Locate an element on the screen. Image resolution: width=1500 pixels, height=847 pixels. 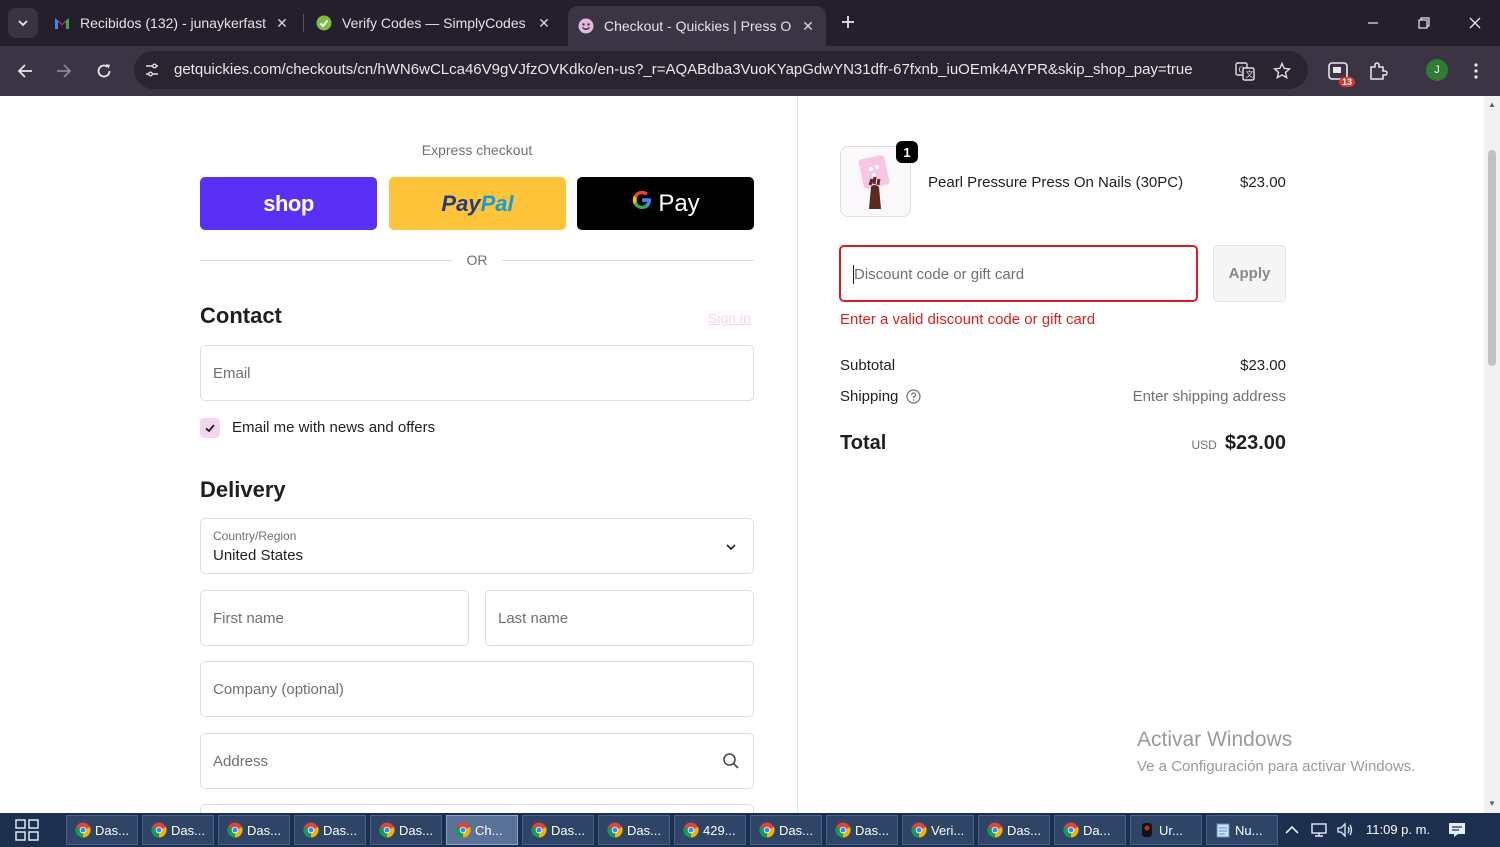
network-icon is located at coordinates (1319, 830).